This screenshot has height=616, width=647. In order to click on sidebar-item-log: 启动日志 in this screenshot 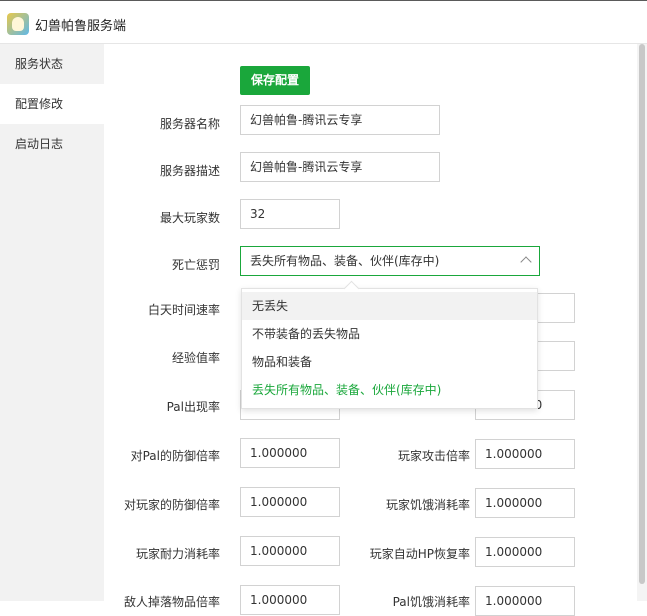, I will do `click(52, 144)`.